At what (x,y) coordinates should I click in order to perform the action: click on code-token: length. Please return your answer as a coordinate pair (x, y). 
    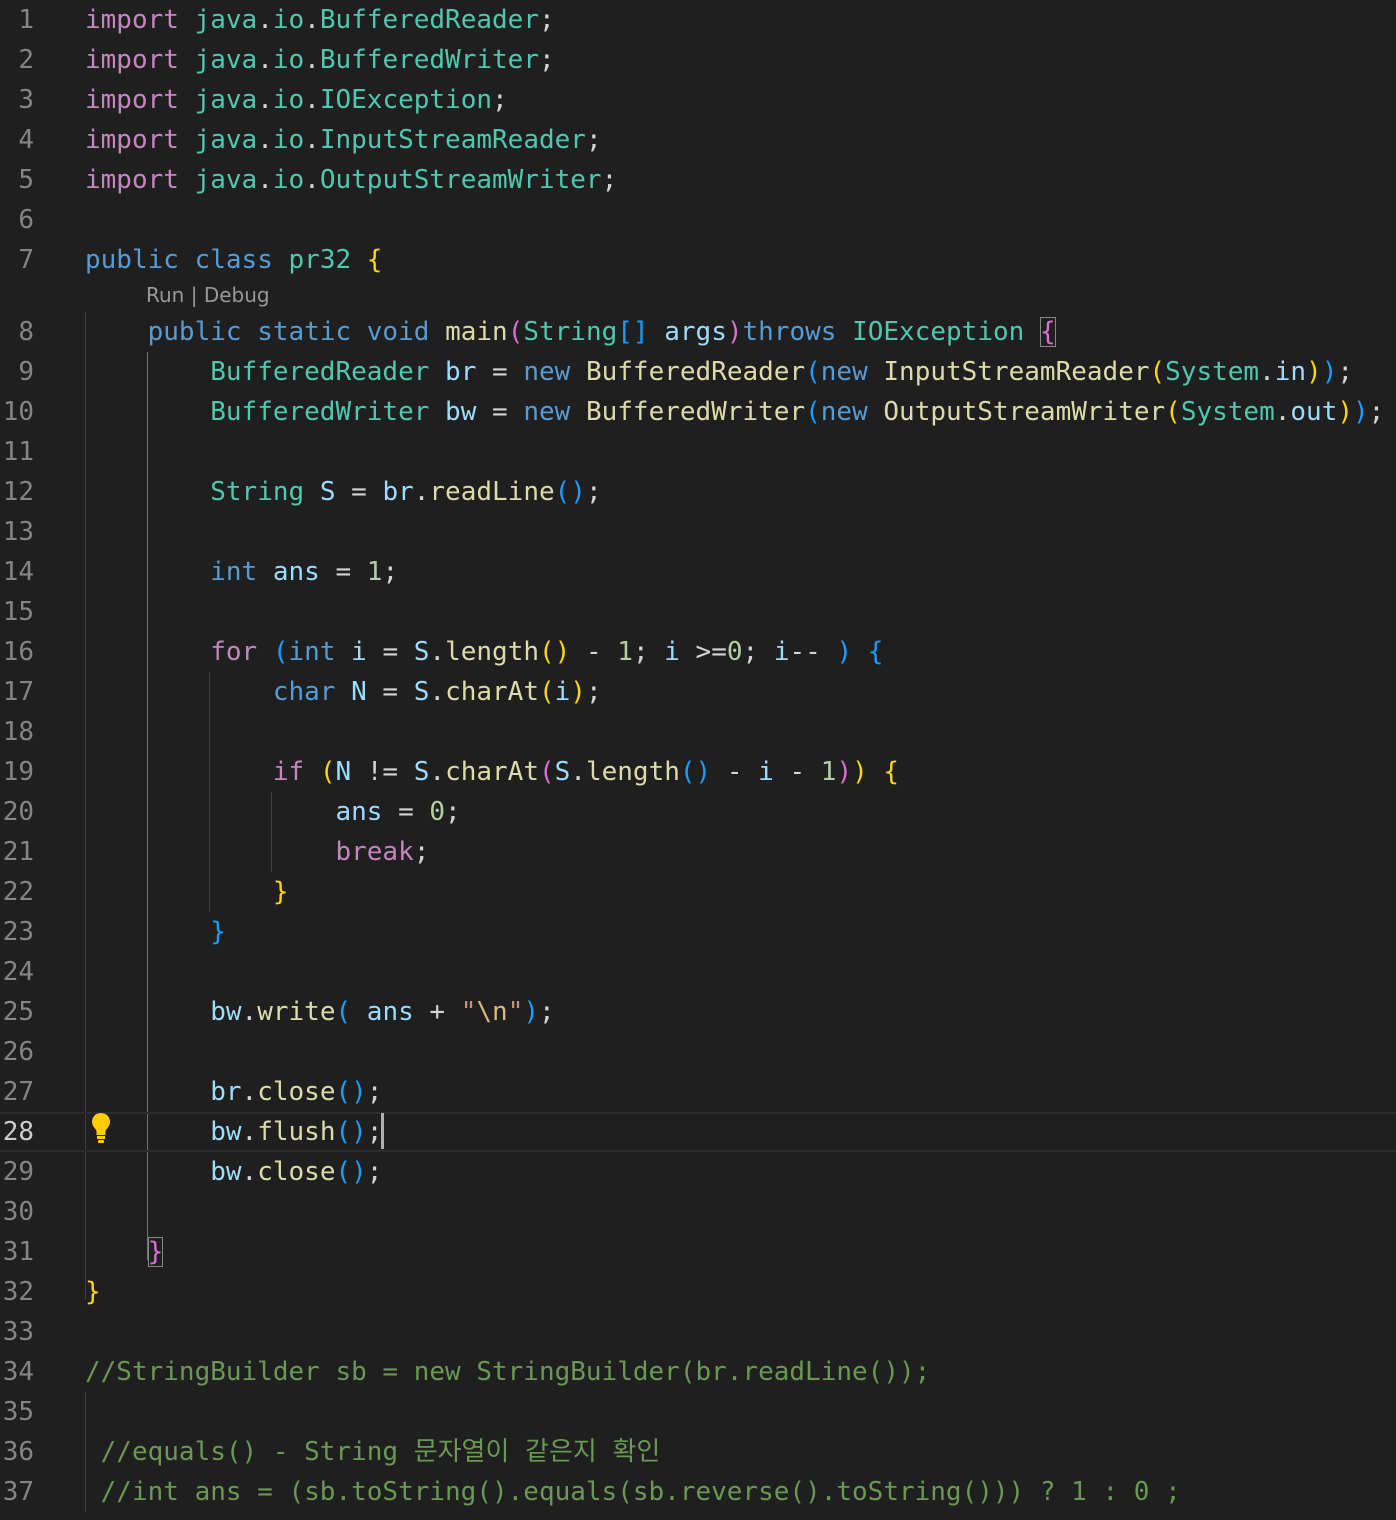
    Looking at the image, I should click on (632, 772).